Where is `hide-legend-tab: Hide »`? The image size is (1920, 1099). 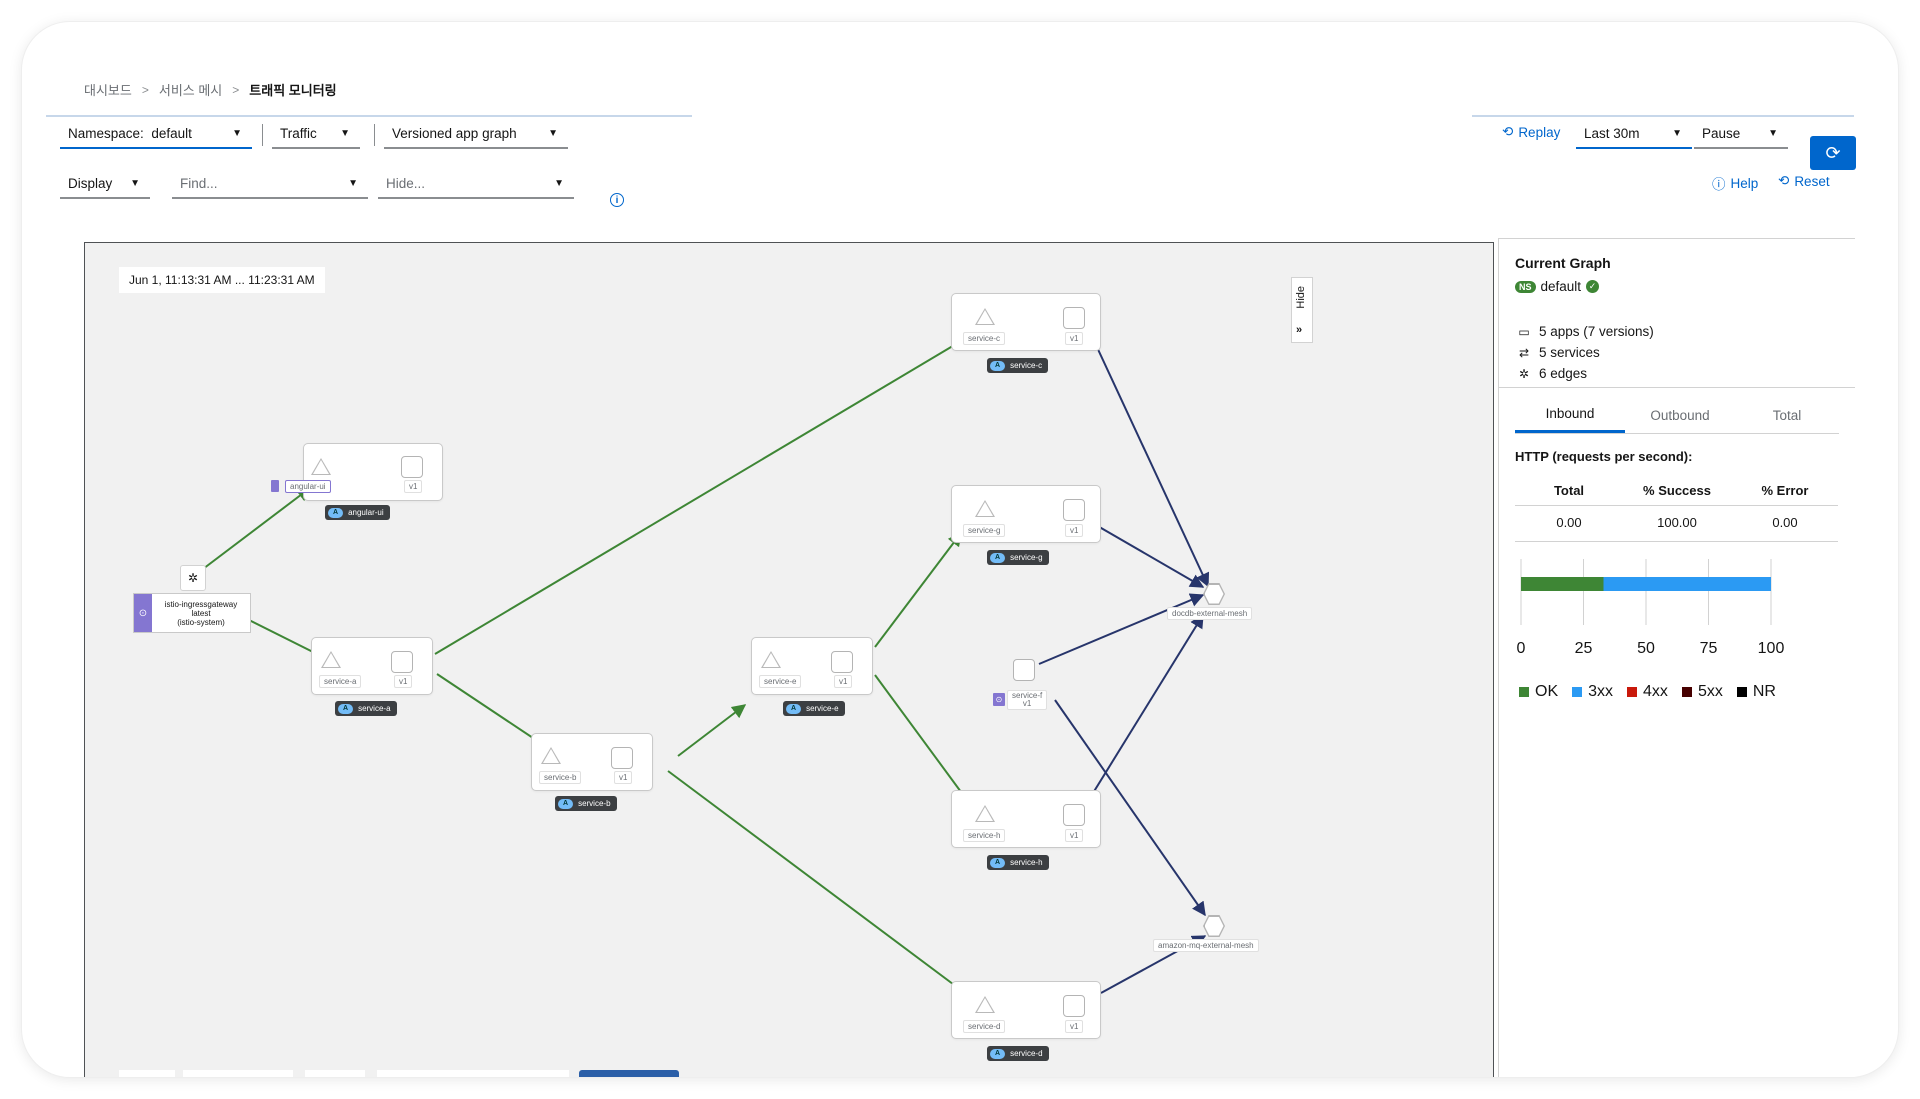
hide-legend-tab: Hide » is located at coordinates (1302, 310).